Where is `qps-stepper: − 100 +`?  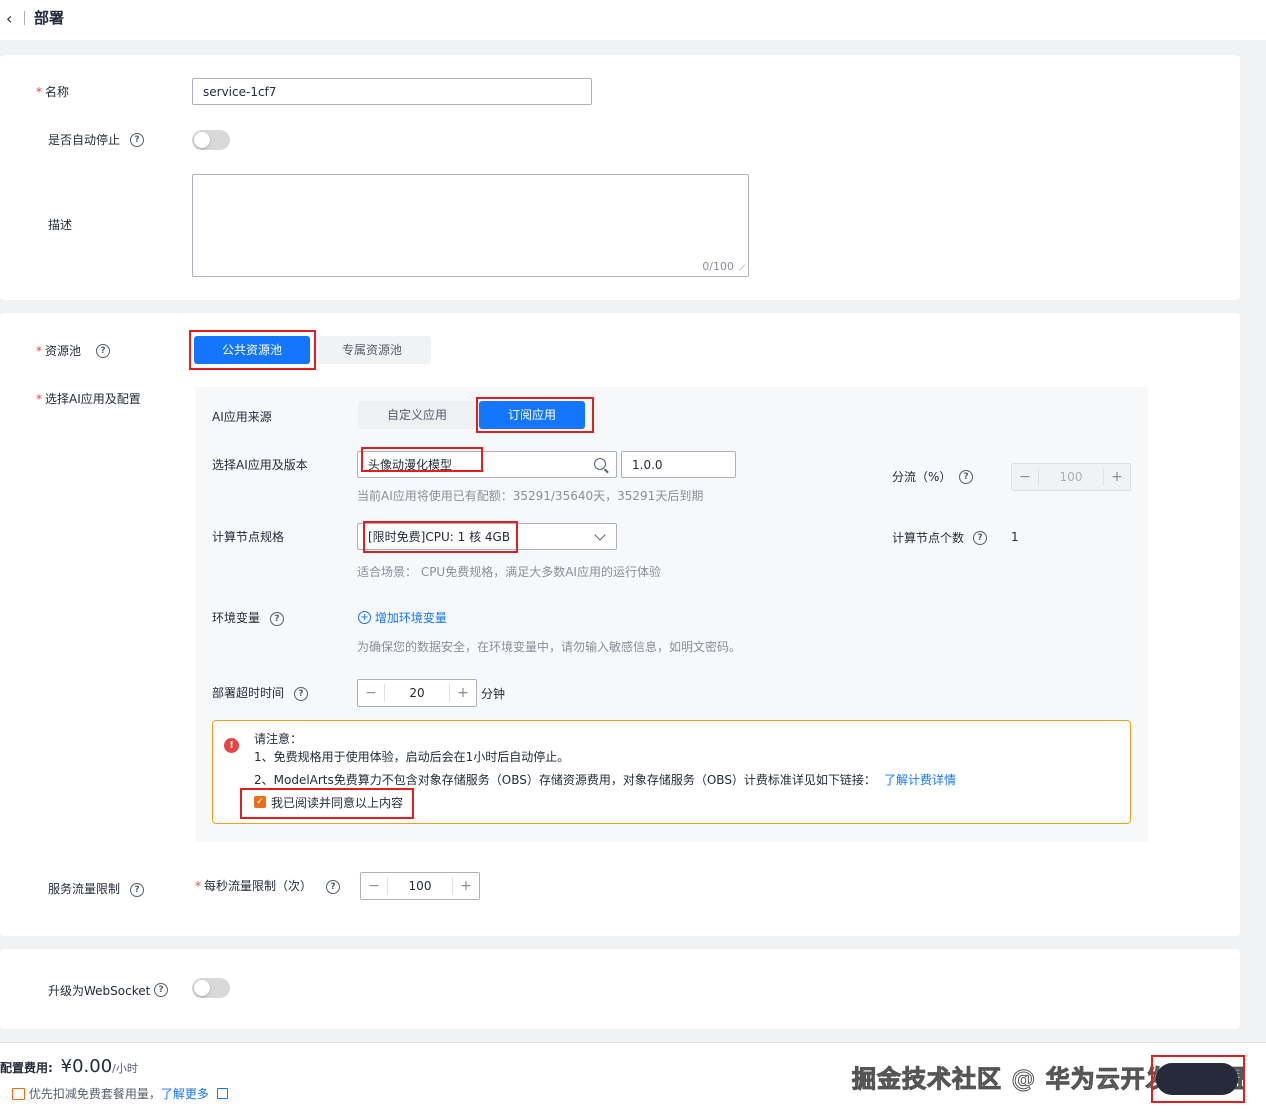 qps-stepper: − 100 + is located at coordinates (420, 886).